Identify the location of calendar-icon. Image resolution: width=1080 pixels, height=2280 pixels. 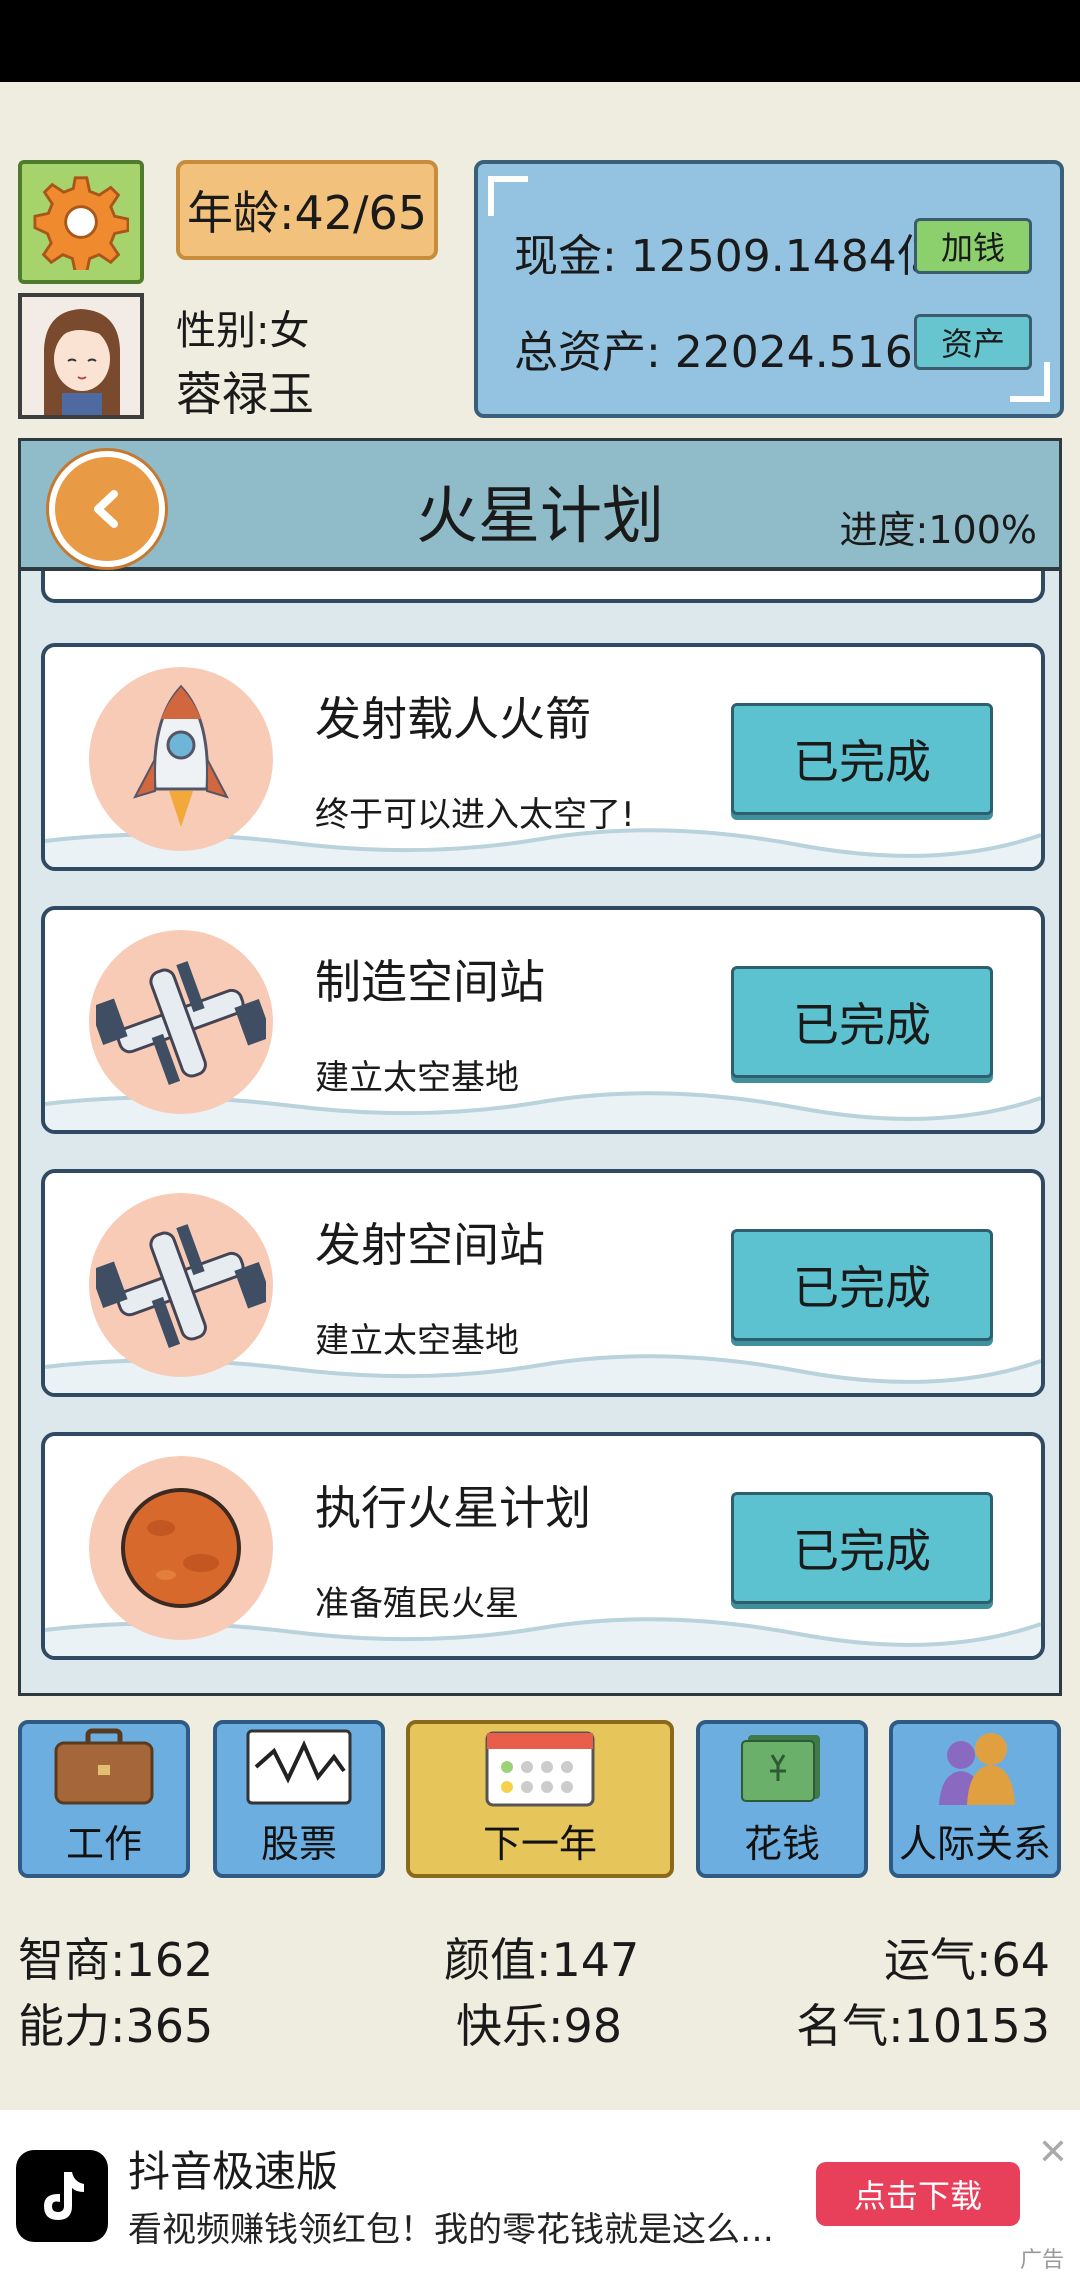
(540, 1766).